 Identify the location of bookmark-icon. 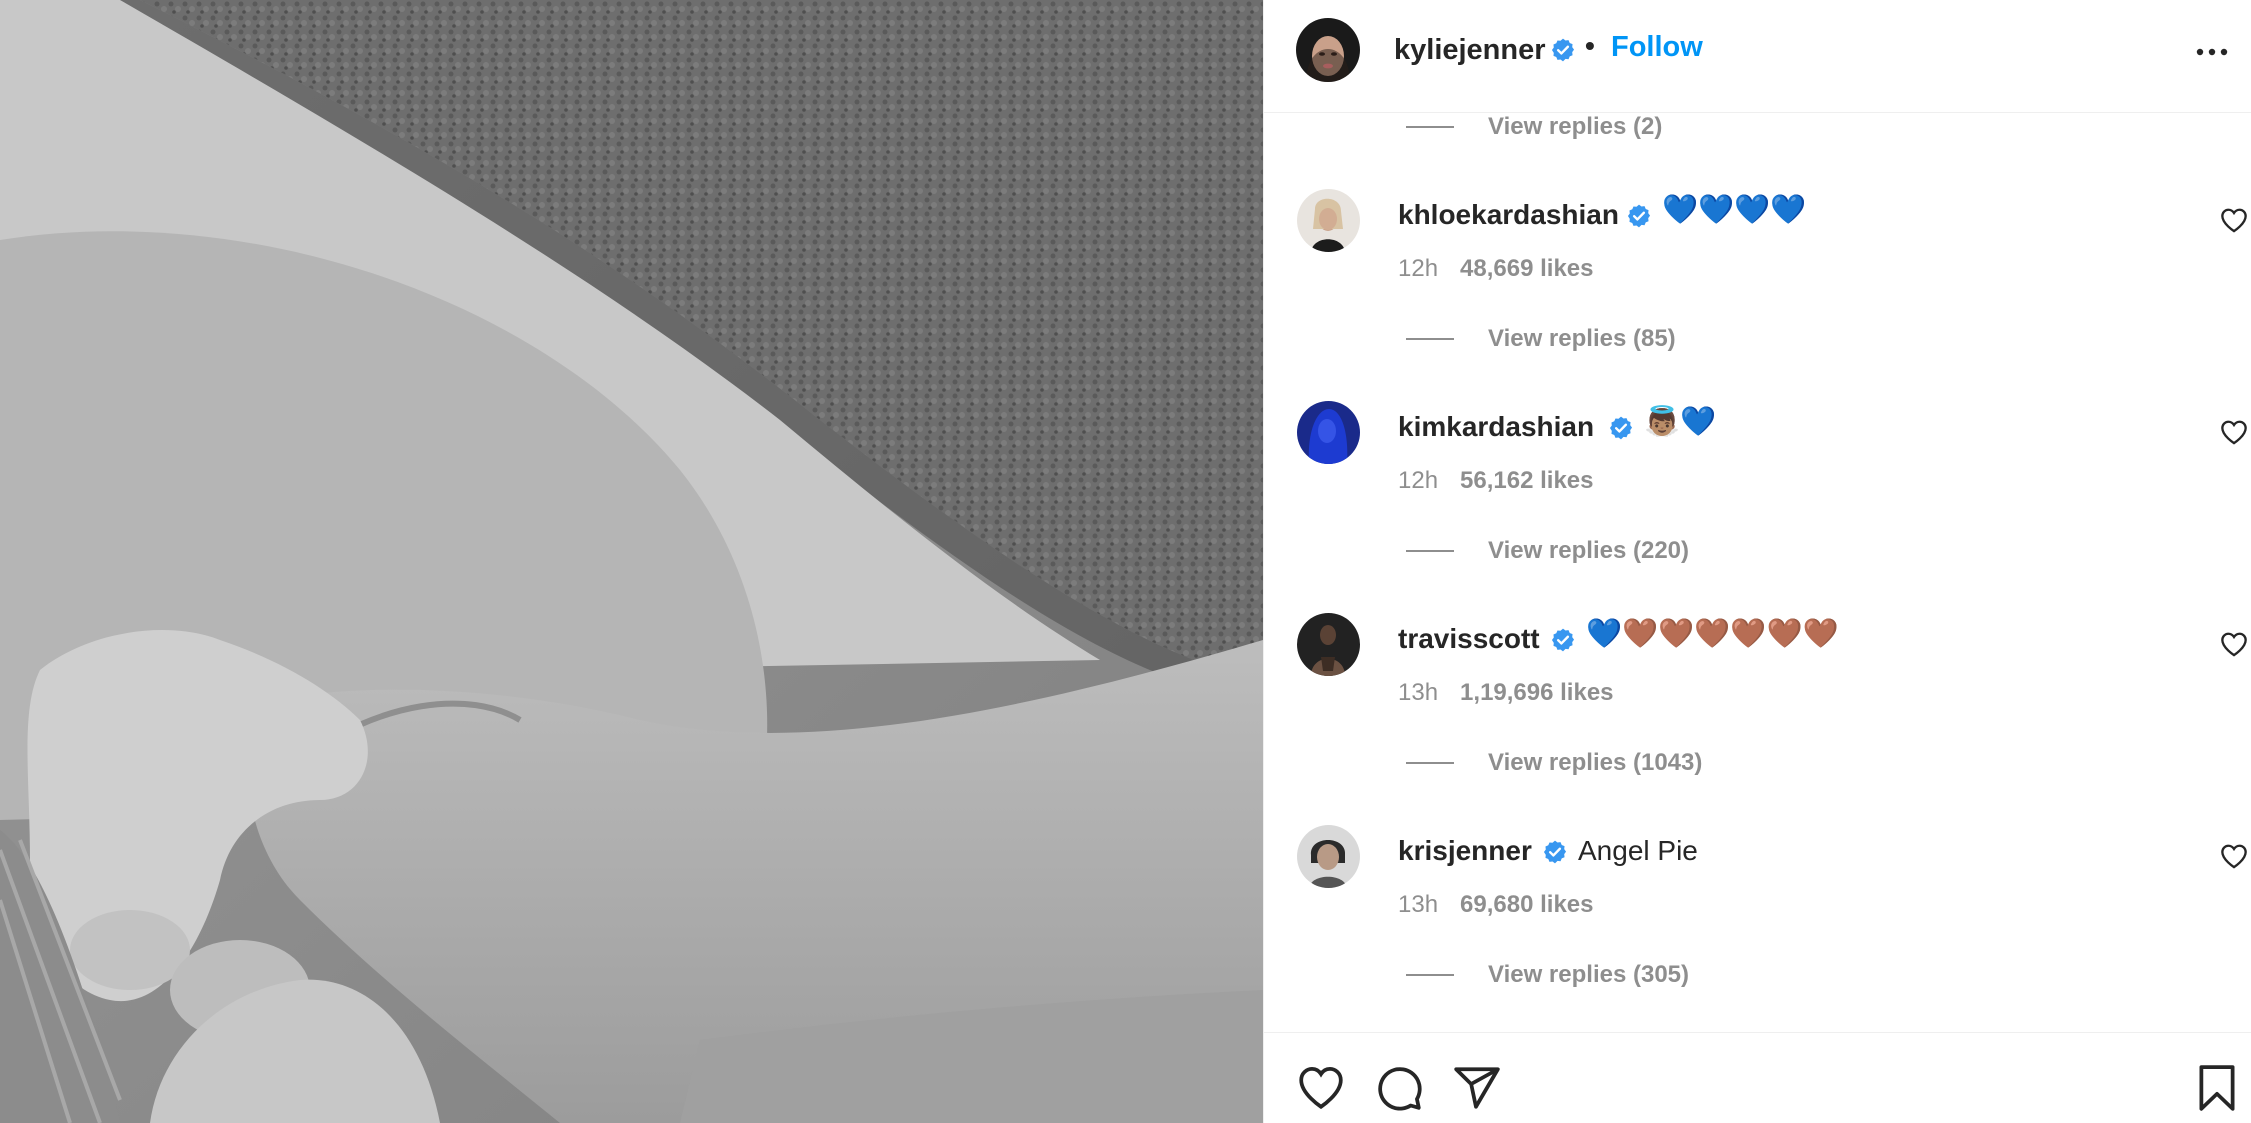
(2217, 1088).